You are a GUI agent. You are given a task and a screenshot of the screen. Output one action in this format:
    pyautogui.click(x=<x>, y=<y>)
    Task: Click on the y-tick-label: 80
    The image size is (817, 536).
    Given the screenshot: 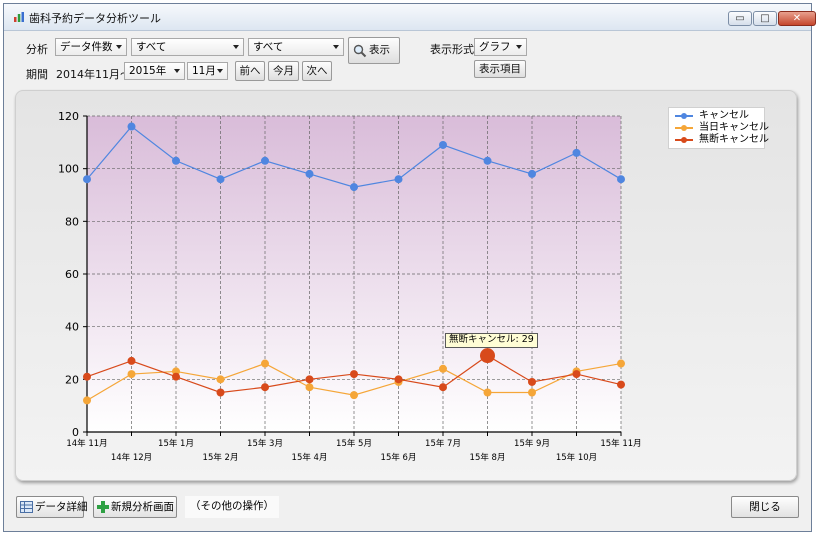 What is the action you would take?
    pyautogui.click(x=72, y=221)
    